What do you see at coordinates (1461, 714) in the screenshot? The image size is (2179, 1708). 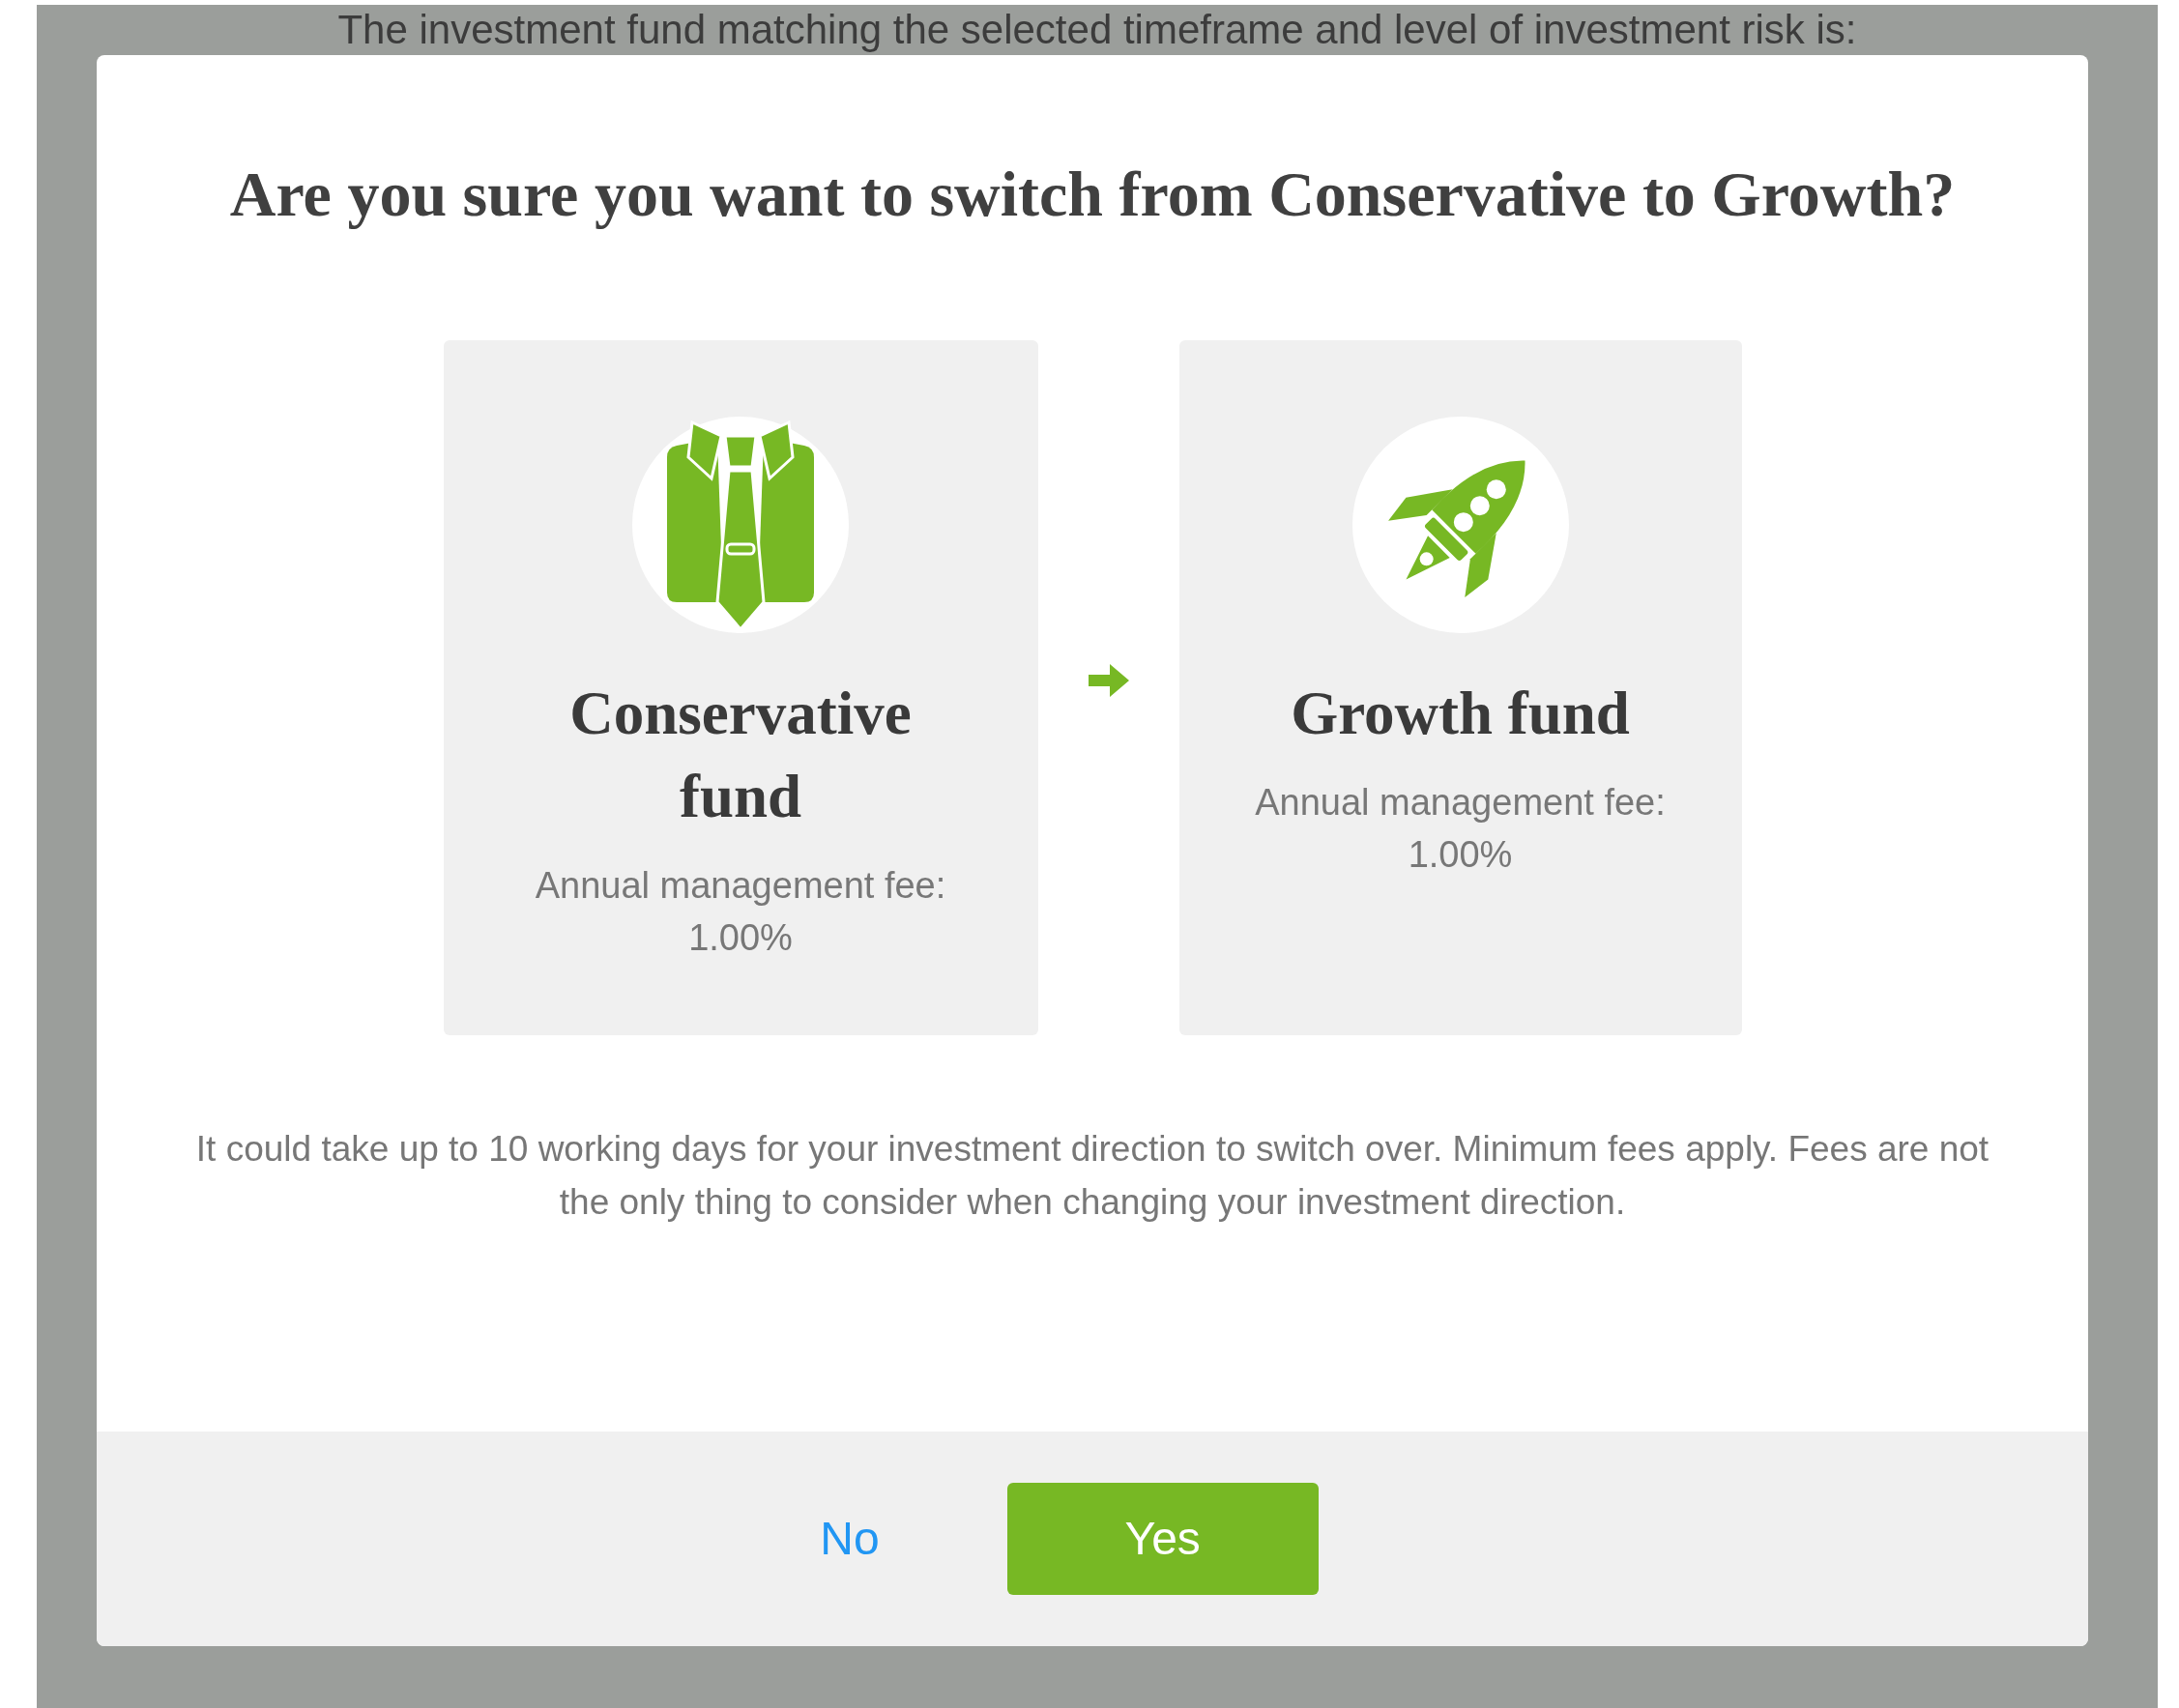 I see `fund-name: Growth fund` at bounding box center [1461, 714].